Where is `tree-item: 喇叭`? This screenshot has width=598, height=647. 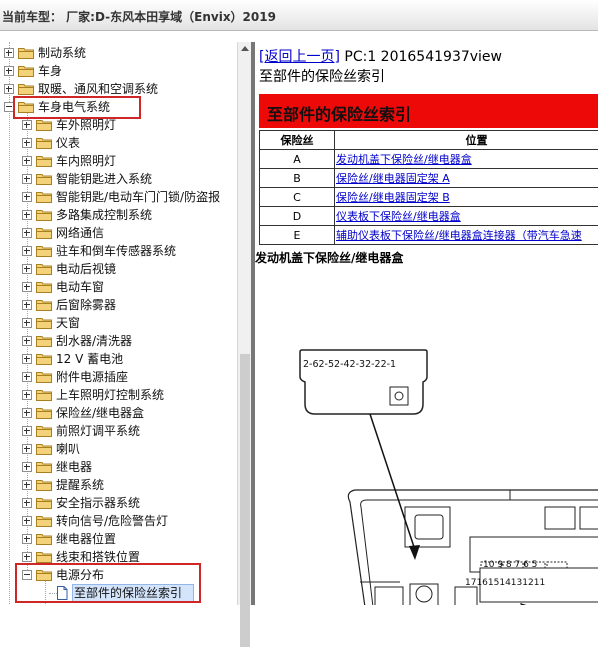
tree-item: 喇叭 is located at coordinates (119, 449).